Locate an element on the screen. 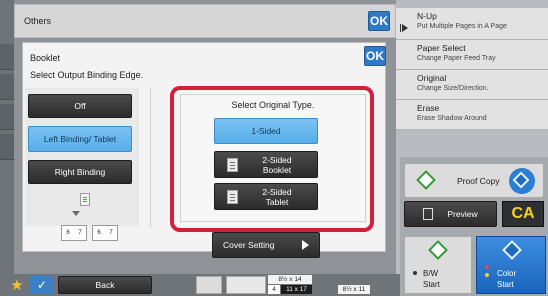  bw-start-button: B/W Start is located at coordinates (438, 265).